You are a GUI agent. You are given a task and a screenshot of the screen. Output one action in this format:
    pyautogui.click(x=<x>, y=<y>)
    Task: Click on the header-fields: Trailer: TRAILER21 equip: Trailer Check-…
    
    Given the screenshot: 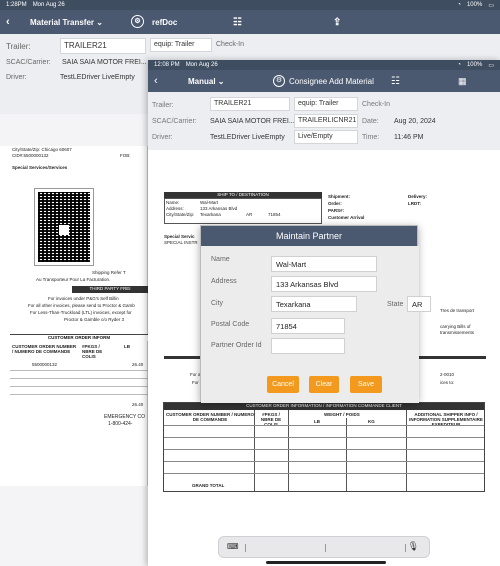 What is the action you would take?
    pyautogui.click(x=324, y=121)
    